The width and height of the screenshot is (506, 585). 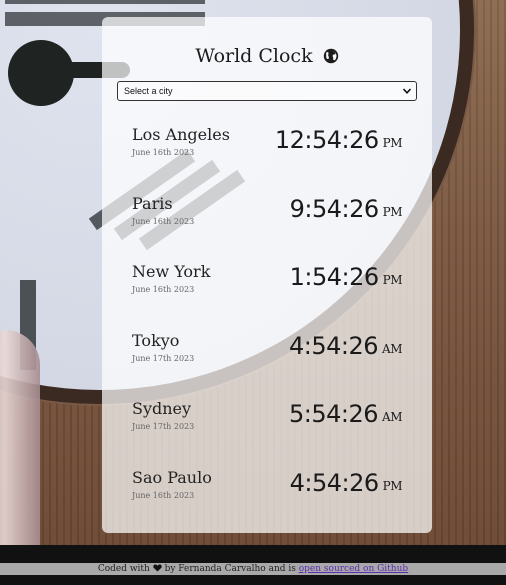 I want to click on city-name: Tokyo, so click(x=156, y=340).